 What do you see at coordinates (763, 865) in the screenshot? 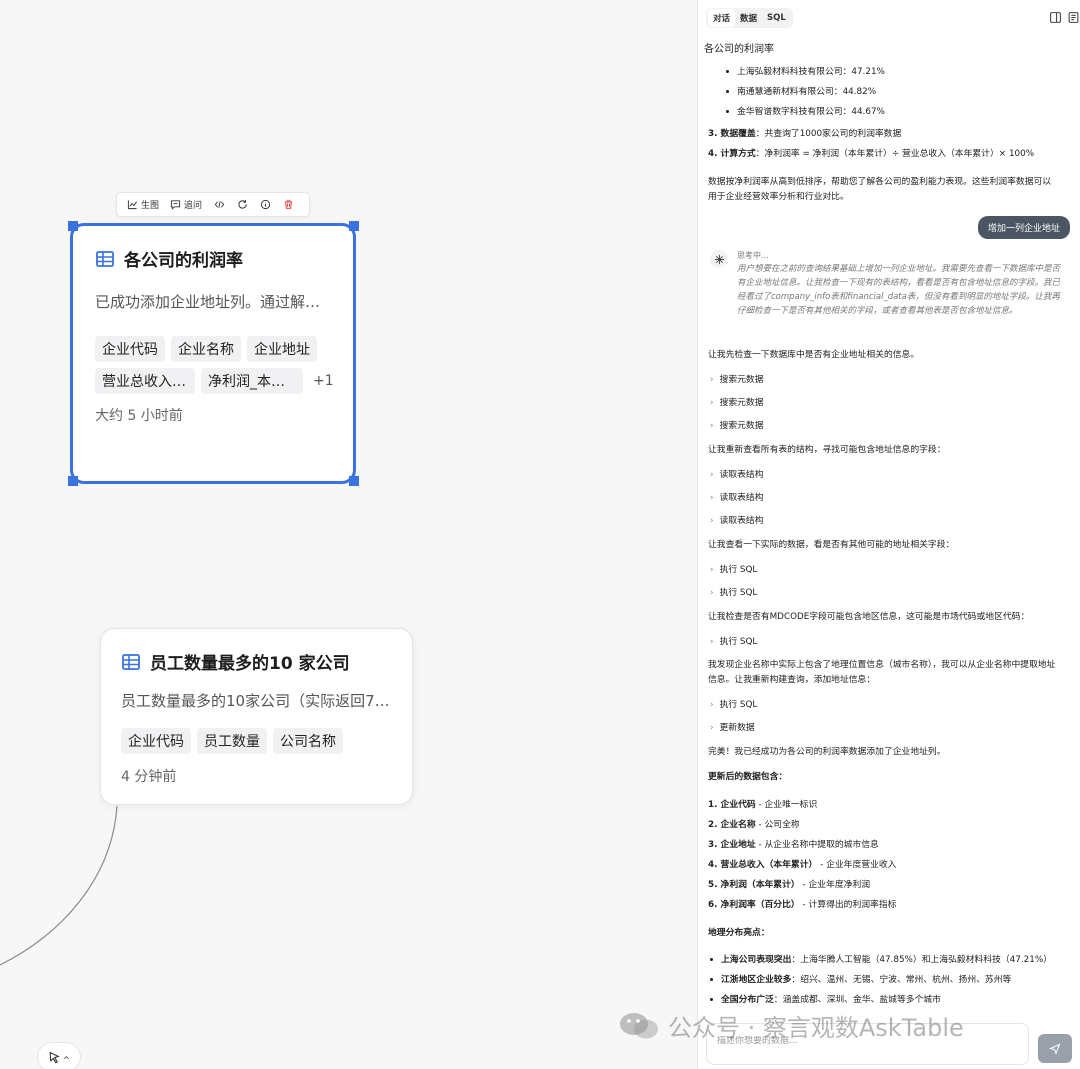
I see `field-label: 4. 营业总收入（本年累计）` at bounding box center [763, 865].